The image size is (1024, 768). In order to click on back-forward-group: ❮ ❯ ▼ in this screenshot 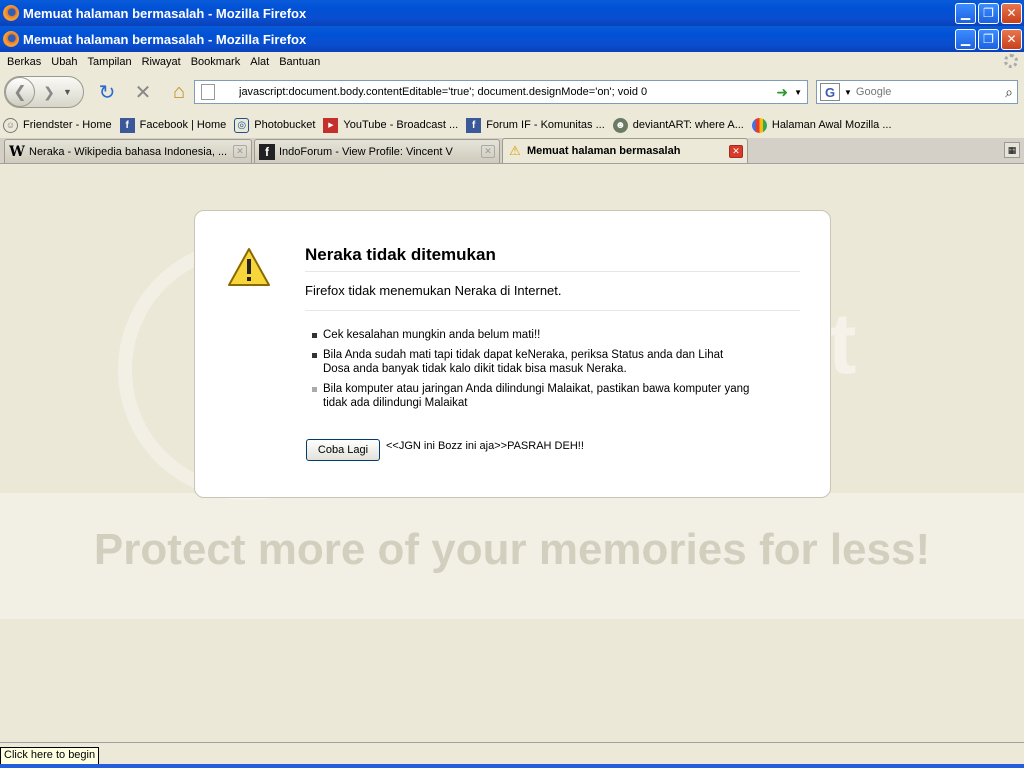, I will do `click(44, 92)`.